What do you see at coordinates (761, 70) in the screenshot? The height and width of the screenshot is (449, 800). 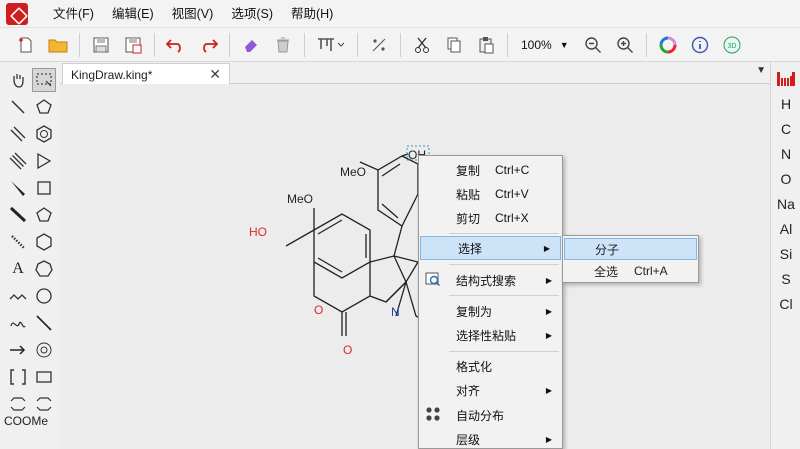 I see `tab-list-dropdown-icon: ▼` at bounding box center [761, 70].